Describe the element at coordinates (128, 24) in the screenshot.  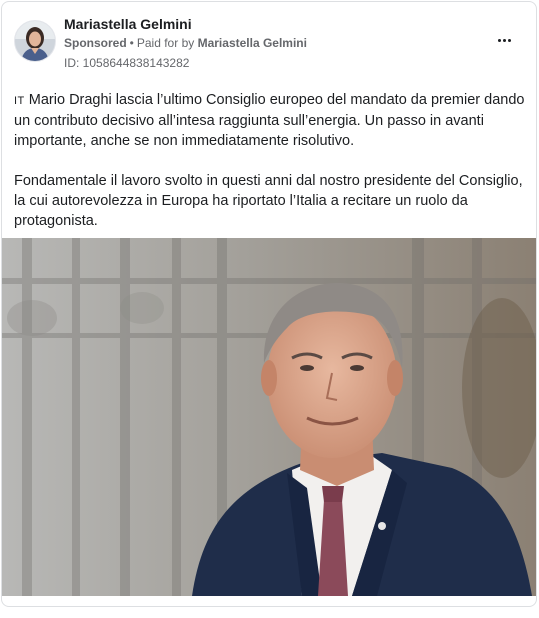
I see `author-name: Mariastella Gelmini` at that location.